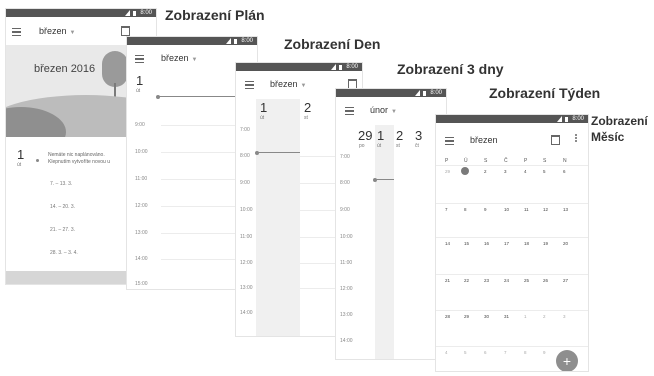 The image size is (654, 376). Describe the element at coordinates (398, 146) in the screenshot. I see `day-name: st` at that location.